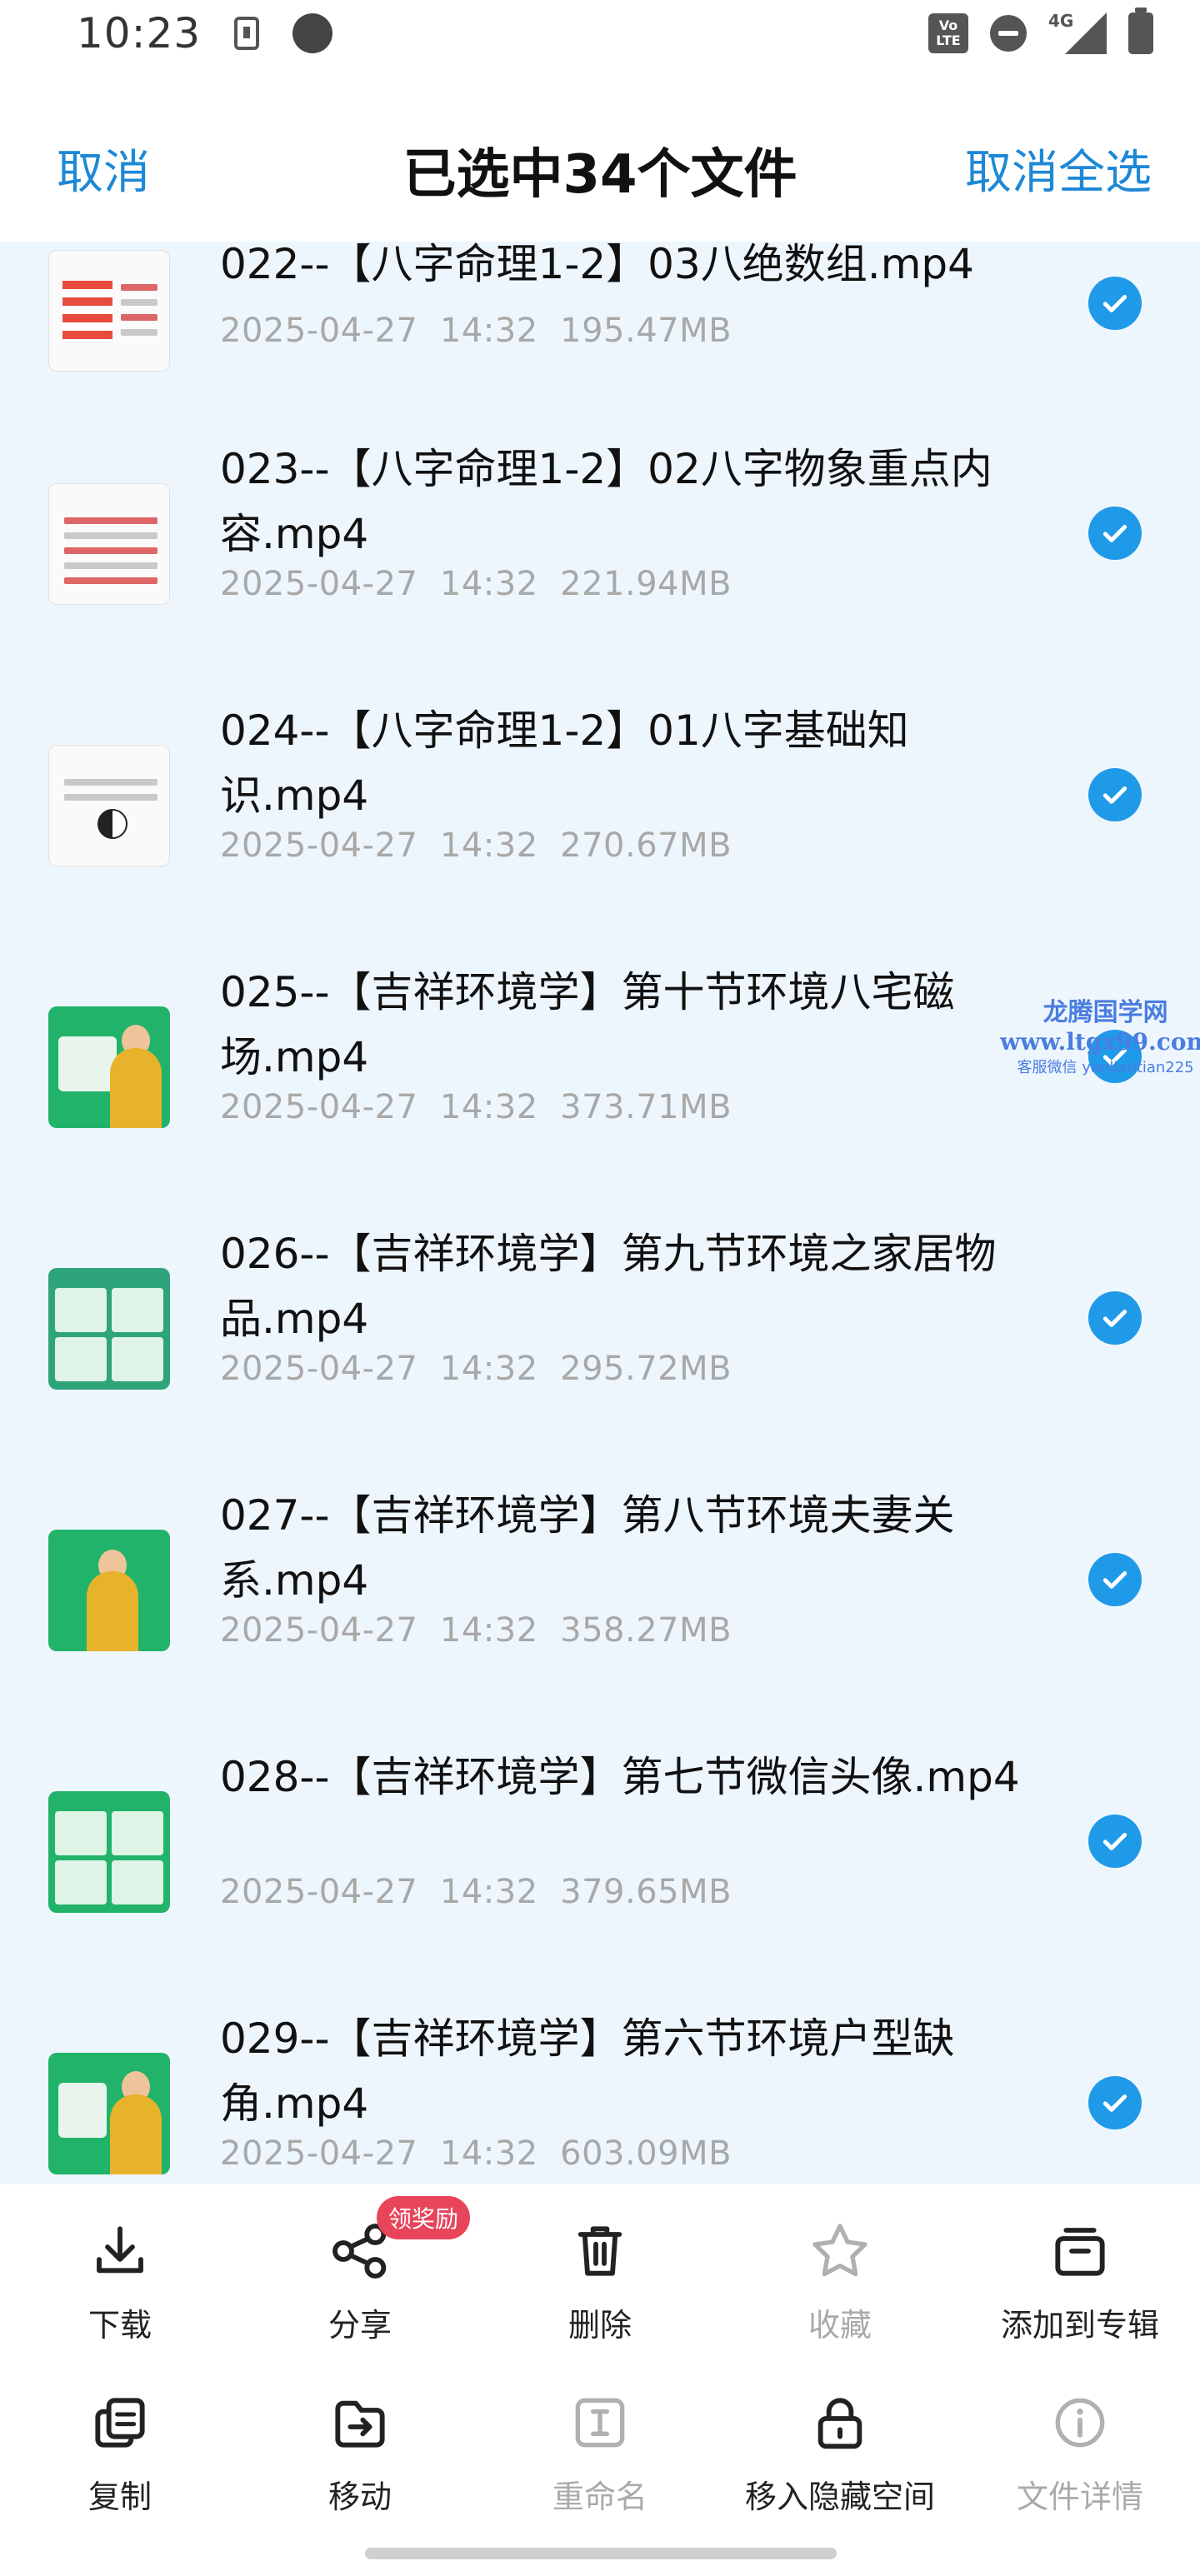 This screenshot has height=2576, width=1200. What do you see at coordinates (597, 265) in the screenshot?
I see `file-name: 022--【八字命理1-2】03八绝数组.mp4` at bounding box center [597, 265].